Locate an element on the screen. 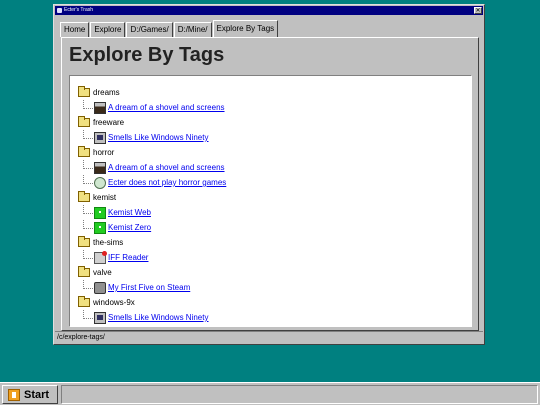  tree-item: My First Five on Steam is located at coordinates (274, 287).